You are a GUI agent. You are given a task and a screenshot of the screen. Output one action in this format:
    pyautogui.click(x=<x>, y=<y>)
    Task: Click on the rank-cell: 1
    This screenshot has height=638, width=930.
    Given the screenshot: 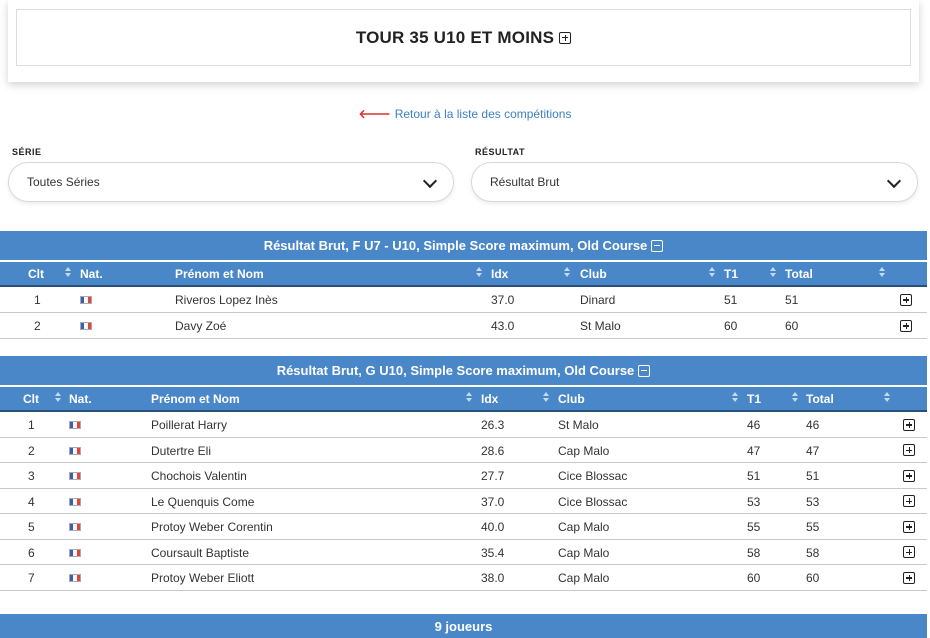 What is the action you would take?
    pyautogui.click(x=31, y=425)
    